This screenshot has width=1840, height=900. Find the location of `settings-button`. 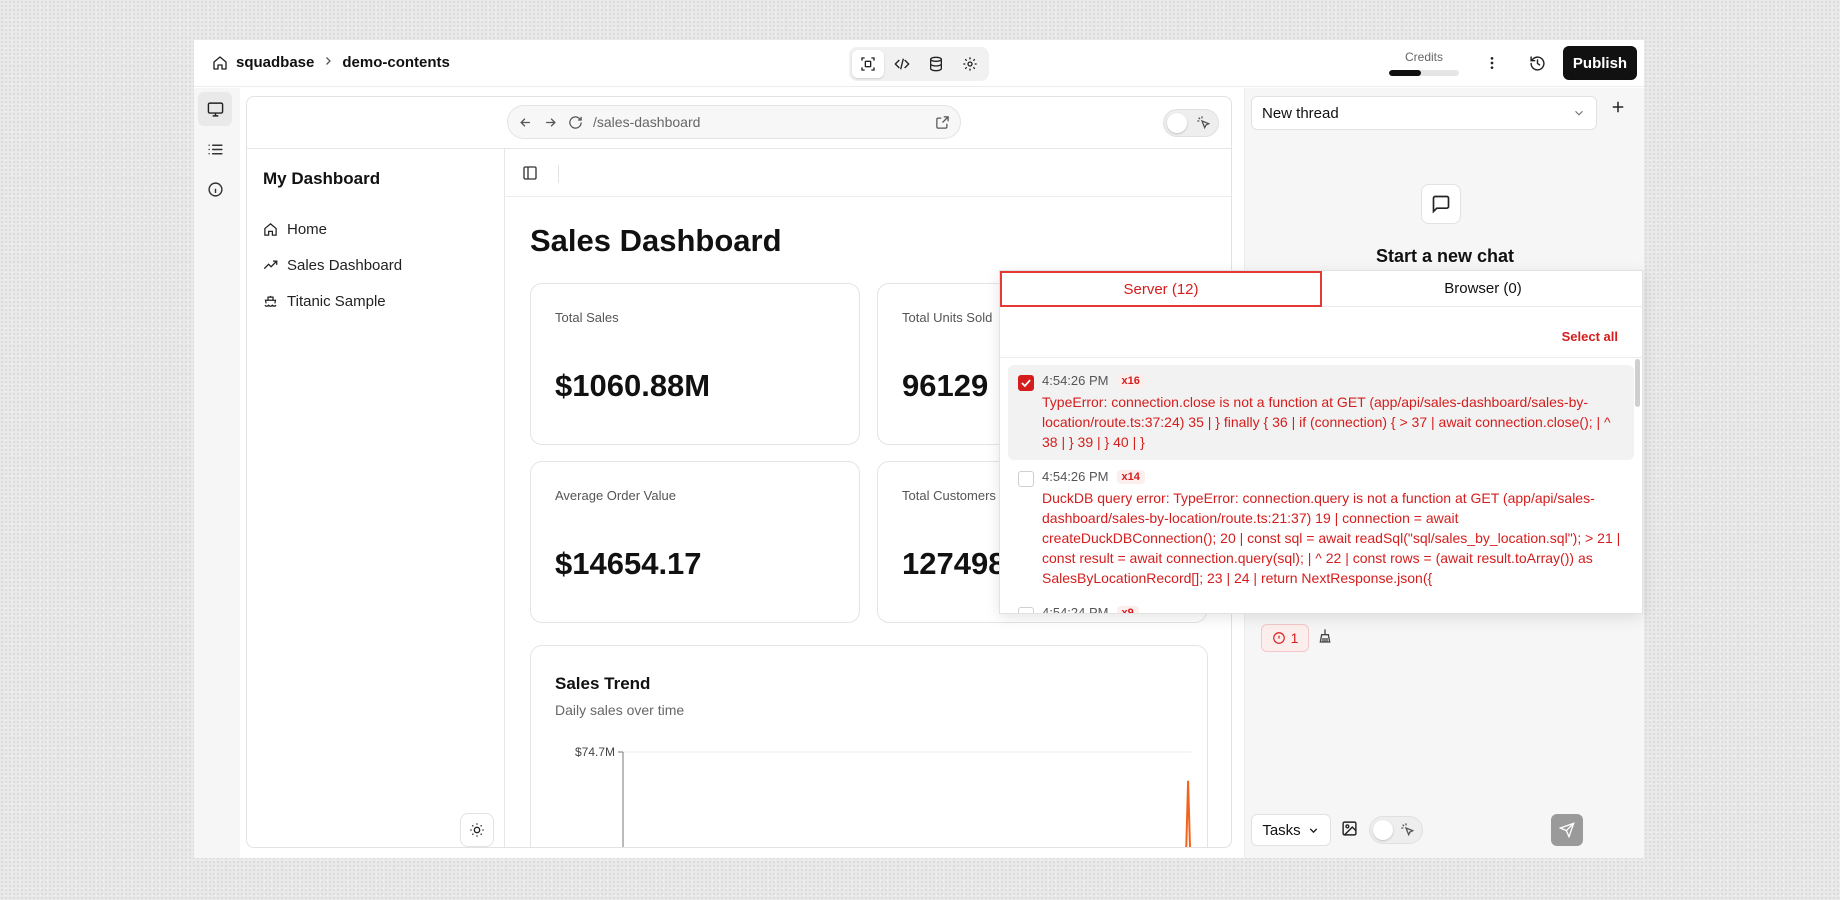

settings-button is located at coordinates (970, 64).